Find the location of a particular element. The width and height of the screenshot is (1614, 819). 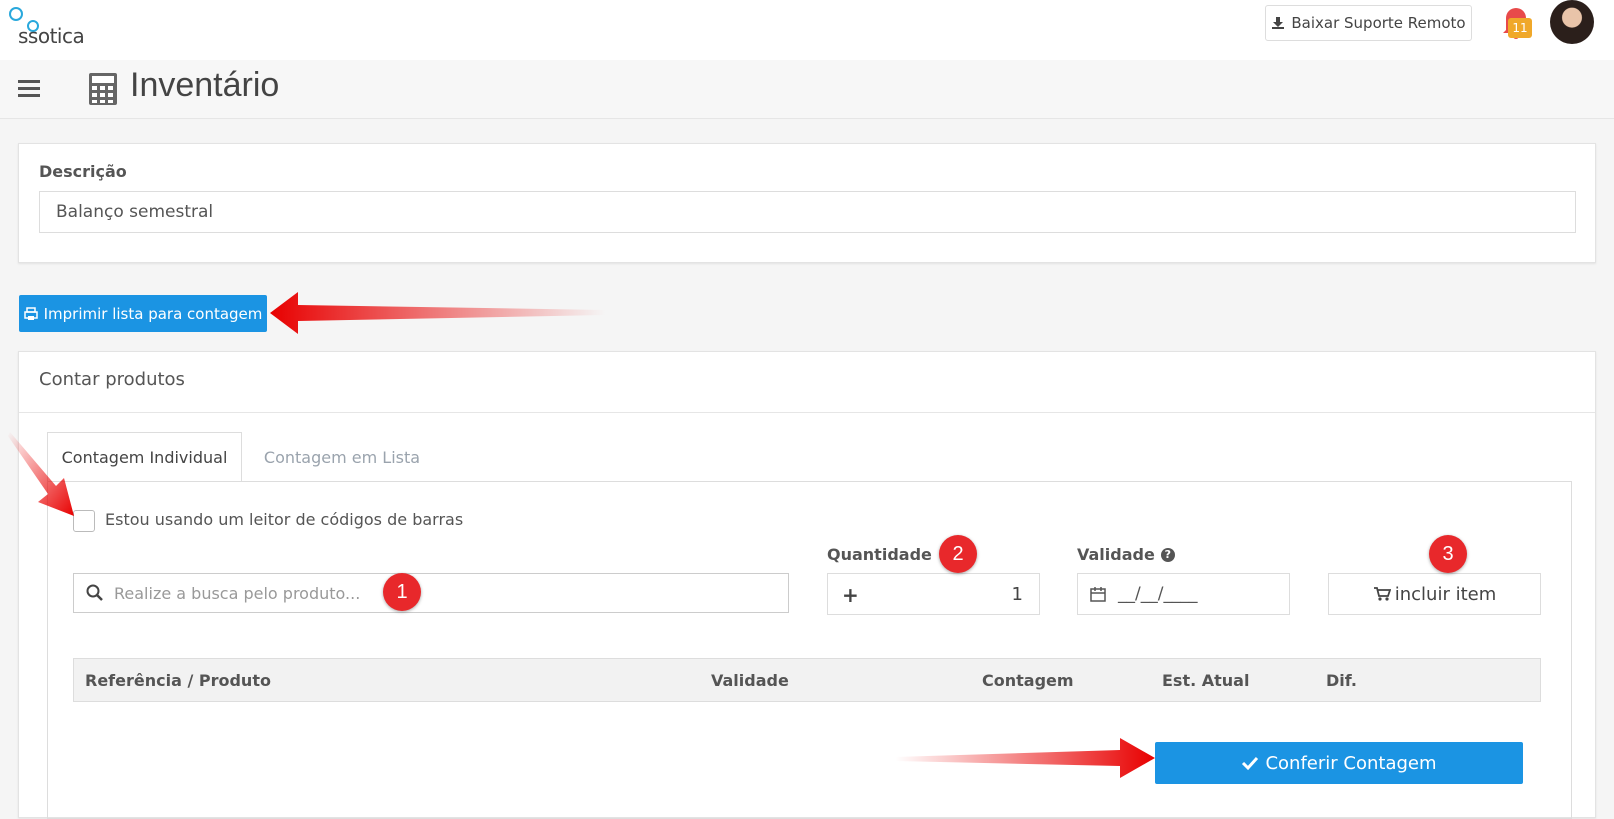

validity-label: Validade is located at coordinates (1116, 554).